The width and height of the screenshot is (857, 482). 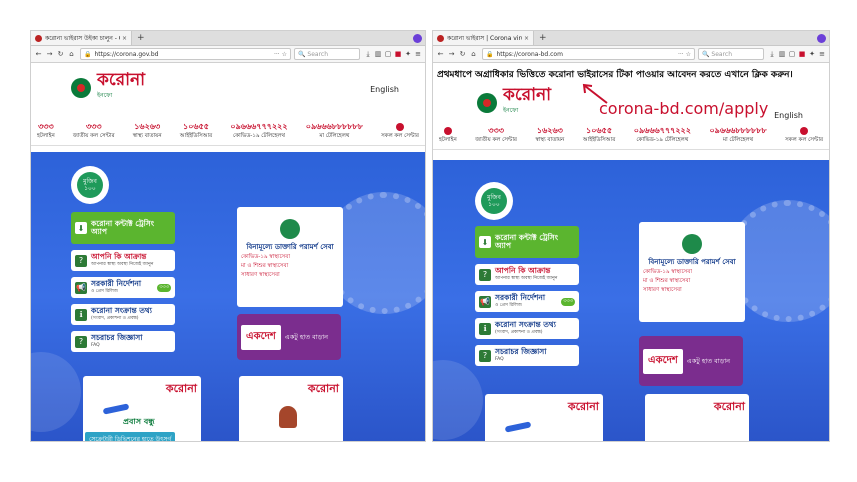 I want to click on menu-item-title: আপনি কি আক্রান্ত, so click(x=119, y=256).